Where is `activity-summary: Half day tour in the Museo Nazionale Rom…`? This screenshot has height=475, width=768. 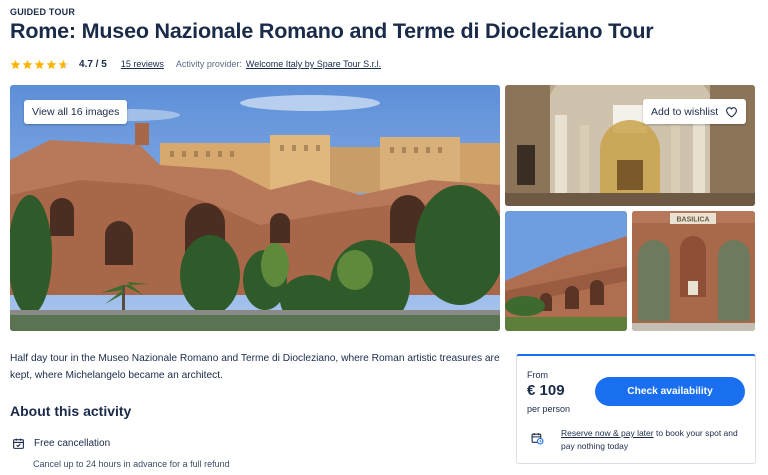
activity-summary: Half day tour in the Museo Nazionale Rom… is located at coordinates (255, 367).